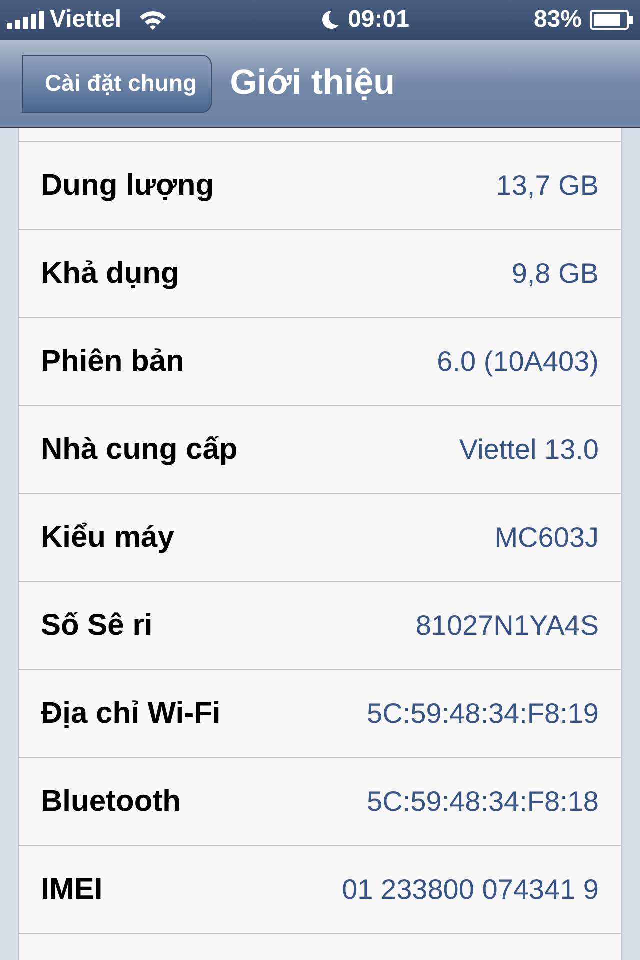 The width and height of the screenshot is (640, 960). What do you see at coordinates (97, 626) in the screenshot?
I see `row-label: Số Sê ri` at bounding box center [97, 626].